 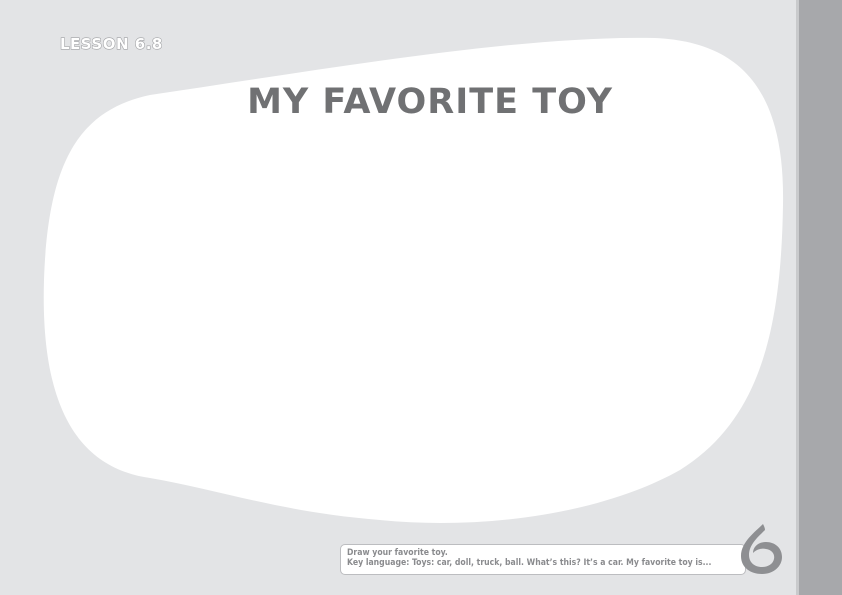 What do you see at coordinates (761, 549) in the screenshot?
I see `swirl-6-logo-icon` at bounding box center [761, 549].